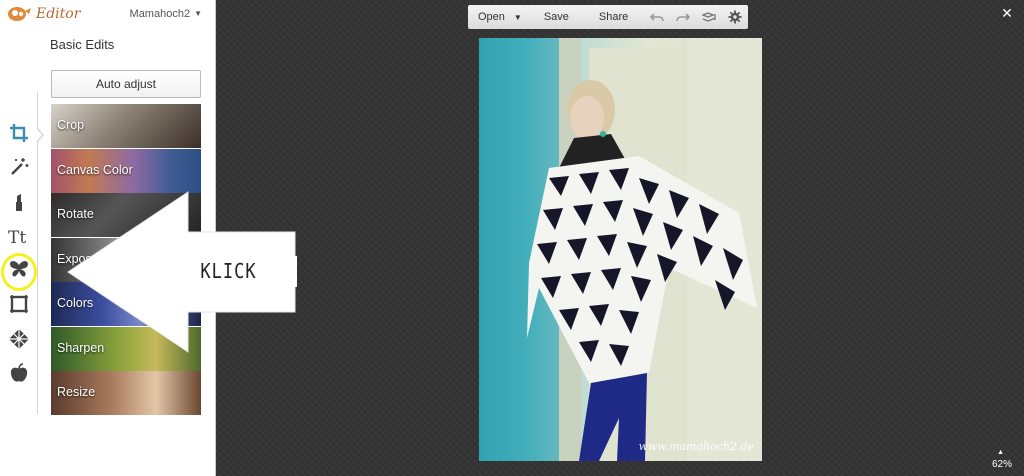 This screenshot has width=1024, height=476. I want to click on panel-title: Basic Edits, so click(82, 44).